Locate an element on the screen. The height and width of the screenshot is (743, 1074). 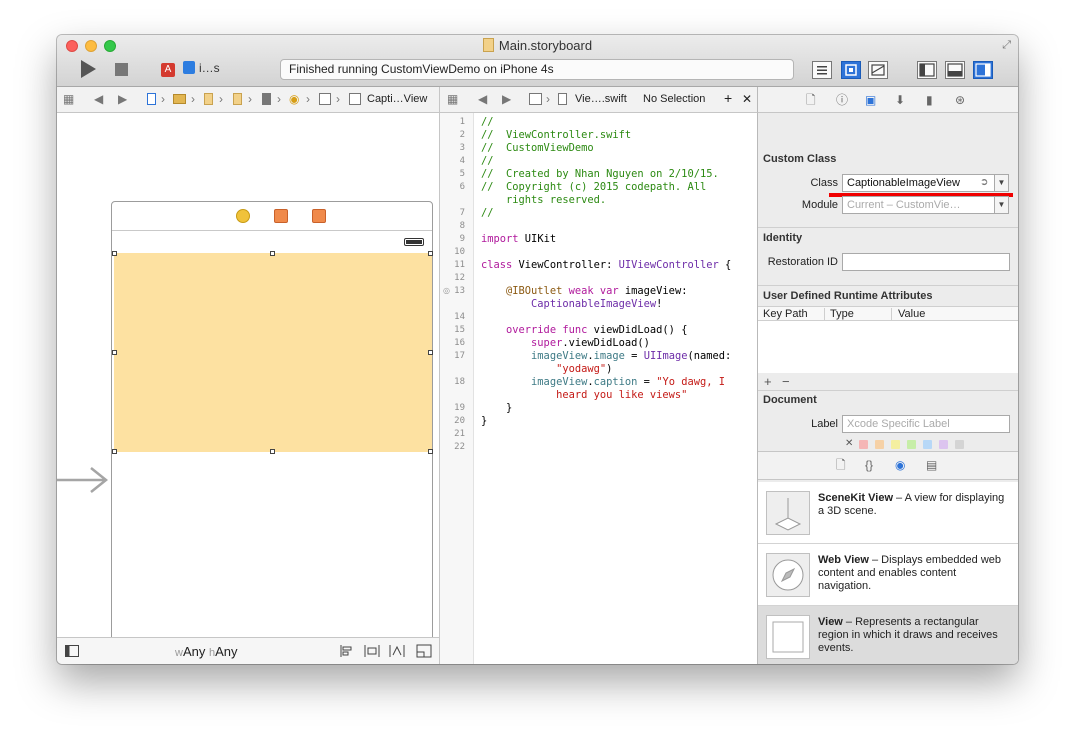
resolve-auto-layout-icon is located at coordinates (397, 651).